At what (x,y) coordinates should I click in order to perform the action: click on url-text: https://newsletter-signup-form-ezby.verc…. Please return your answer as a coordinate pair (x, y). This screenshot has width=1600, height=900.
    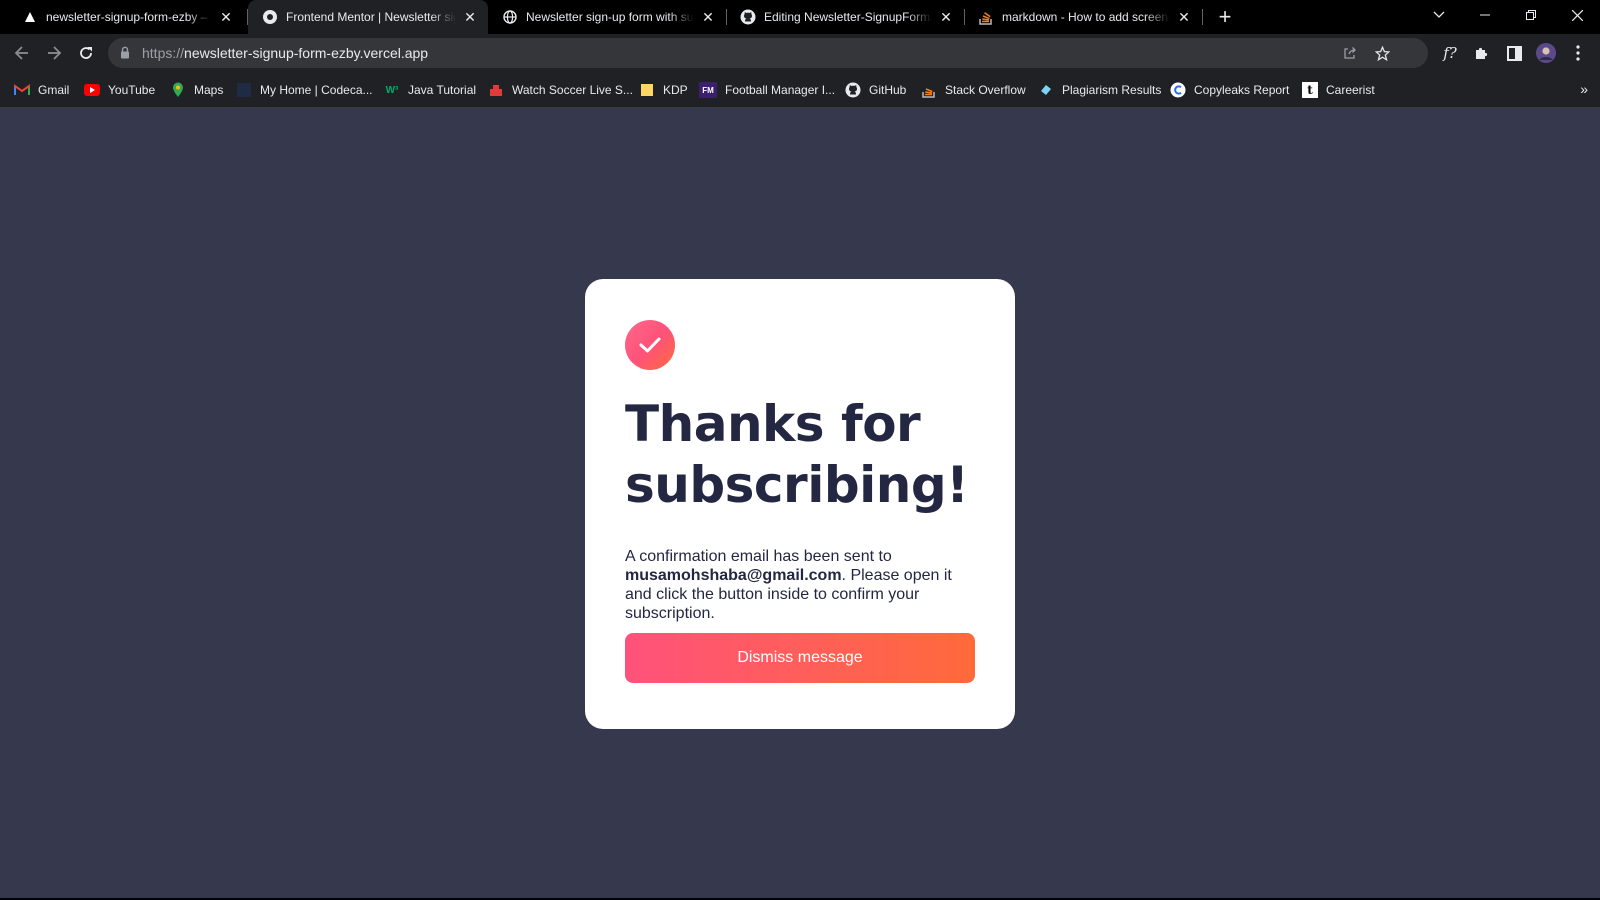
    Looking at the image, I should click on (285, 53).